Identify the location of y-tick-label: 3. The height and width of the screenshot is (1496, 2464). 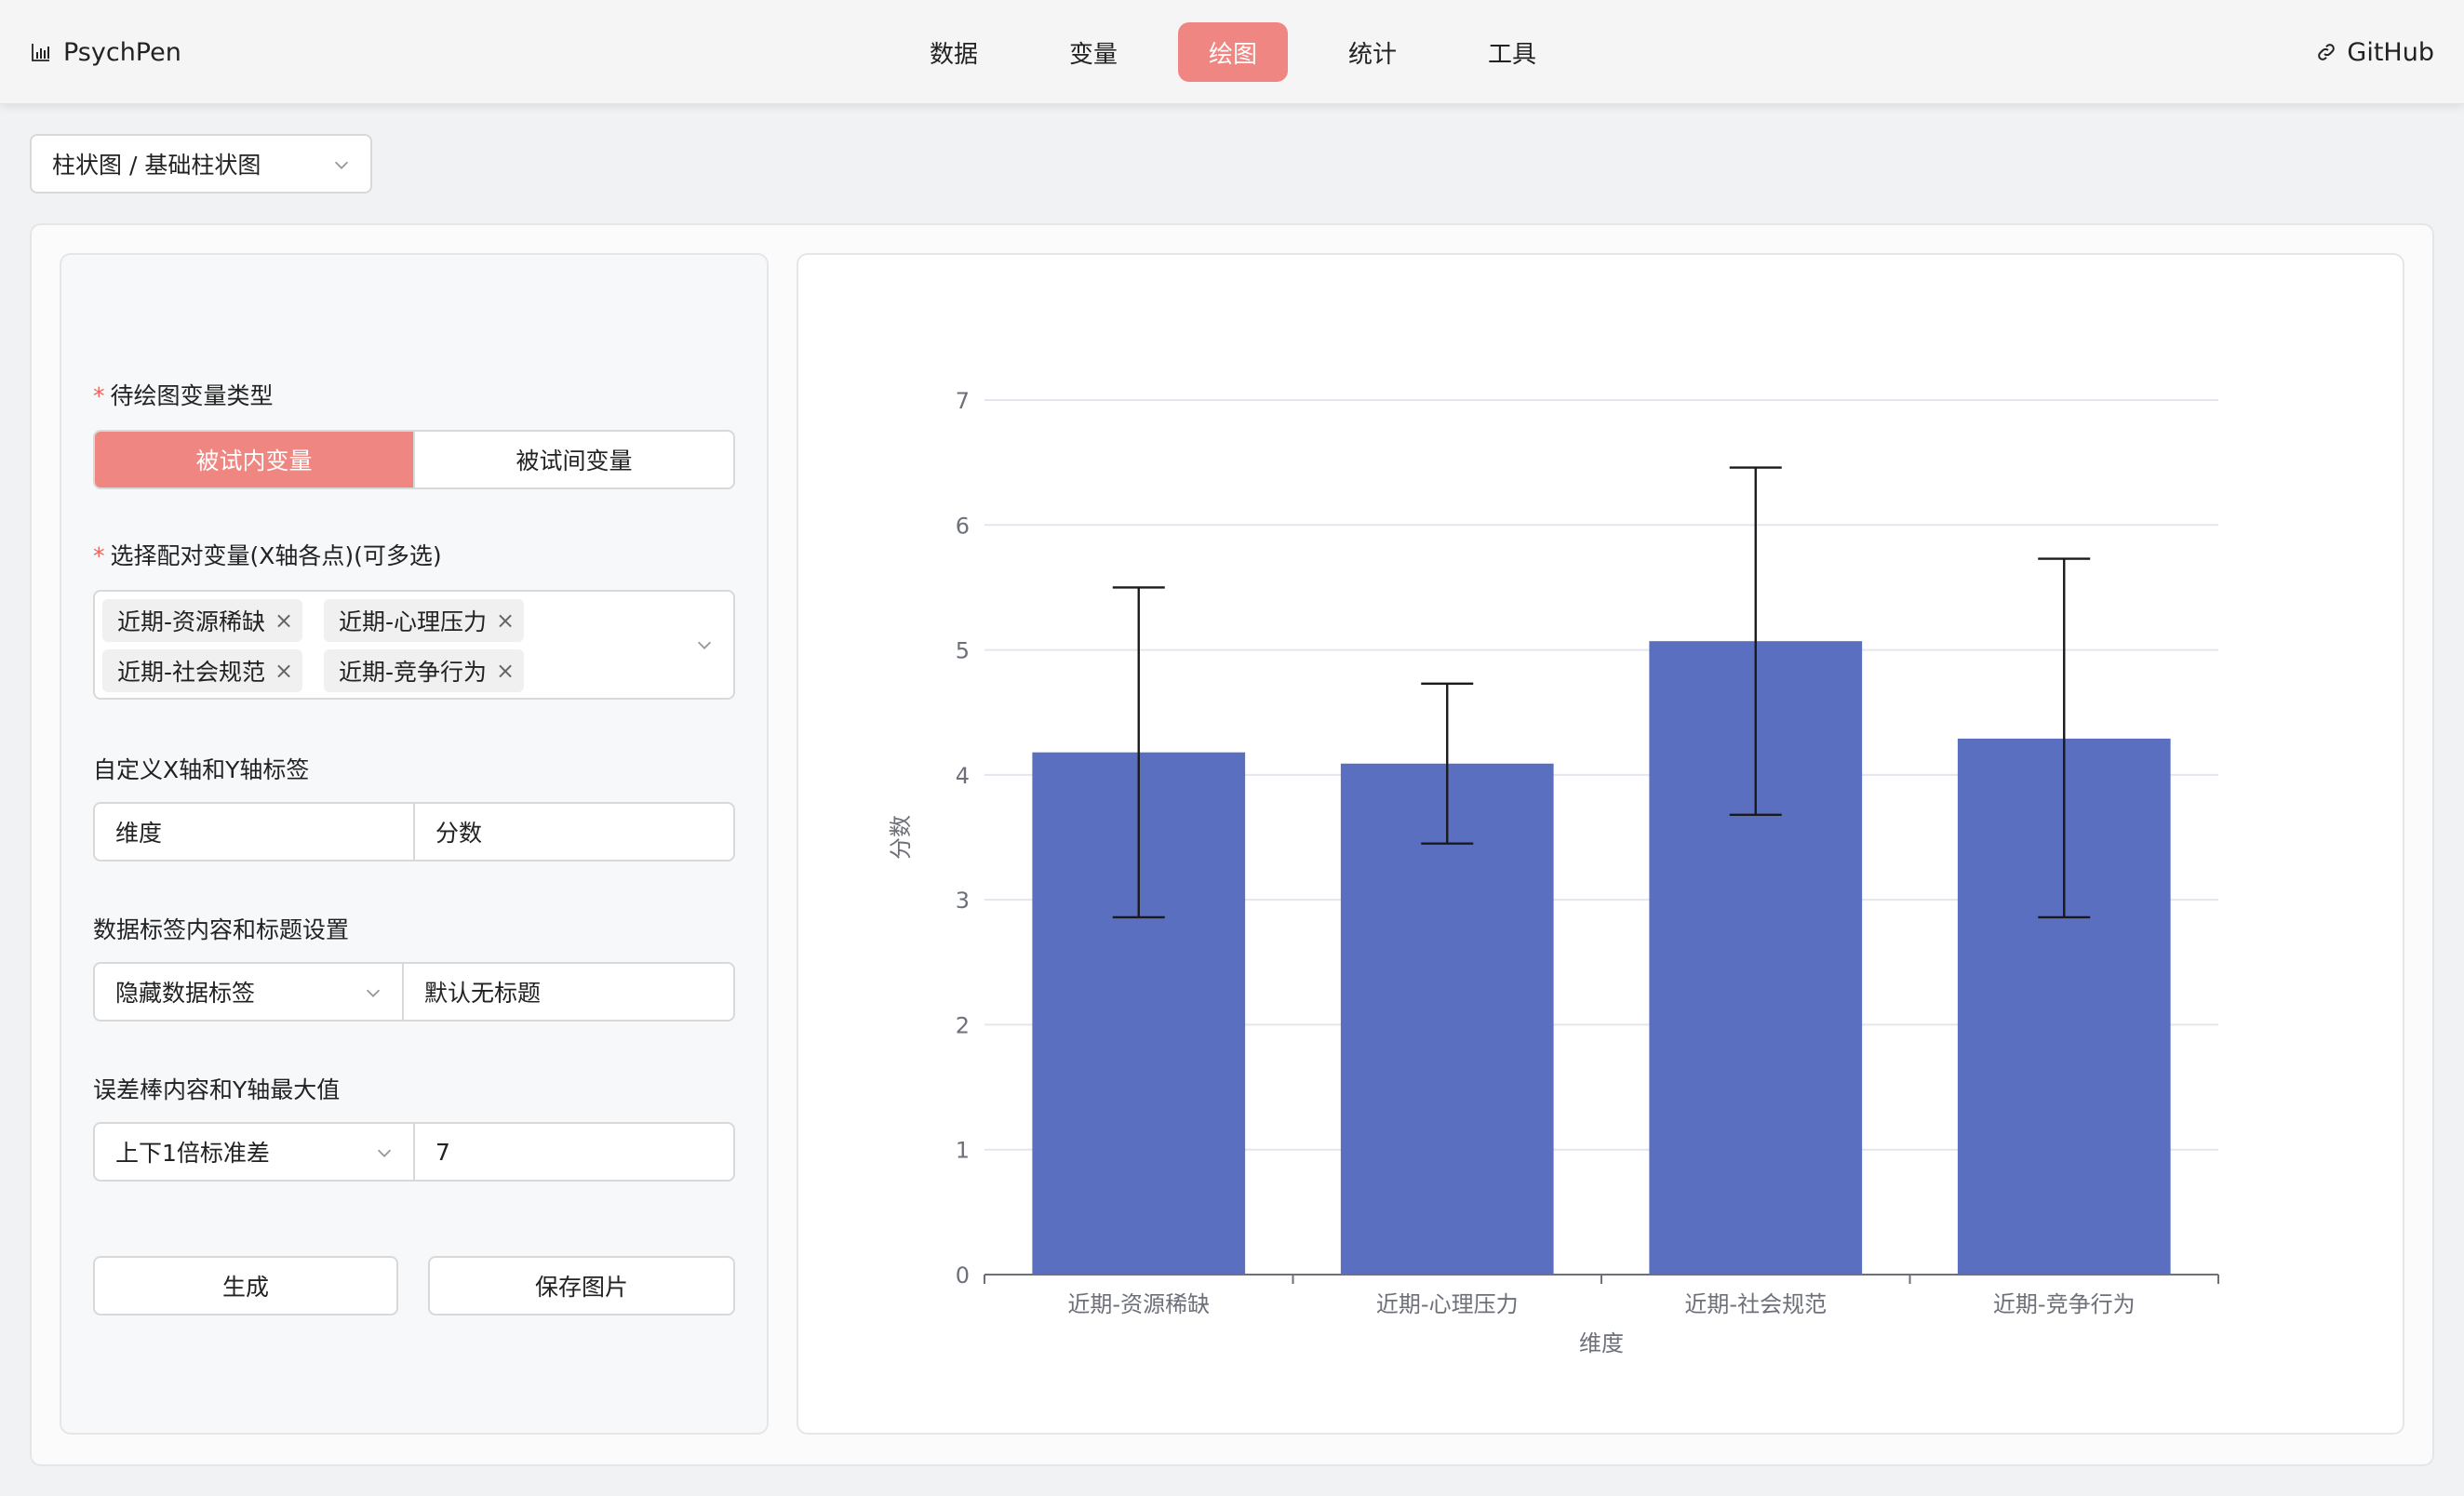
(963, 901).